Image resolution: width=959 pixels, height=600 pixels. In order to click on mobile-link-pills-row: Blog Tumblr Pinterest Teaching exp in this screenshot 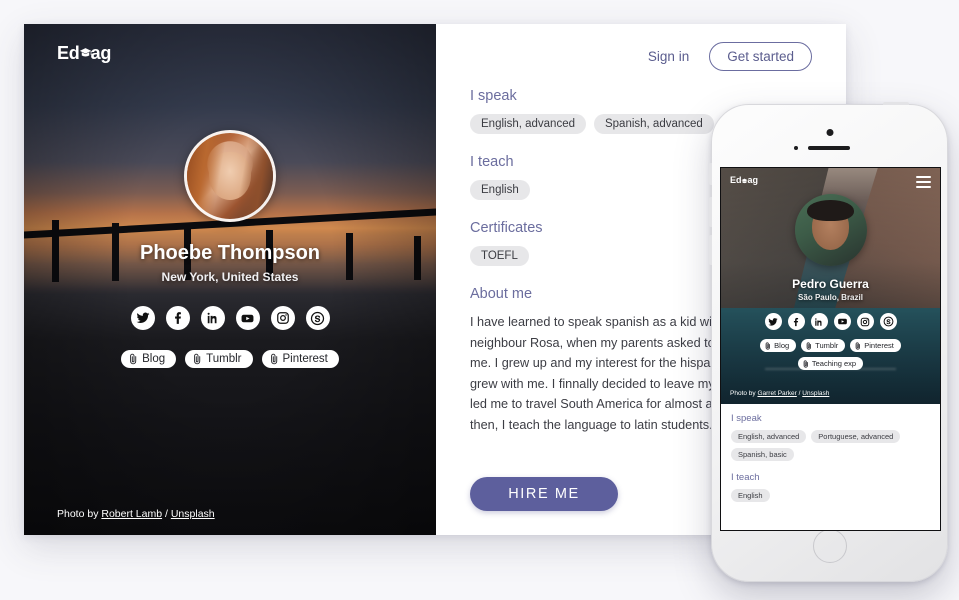, I will do `click(831, 354)`.